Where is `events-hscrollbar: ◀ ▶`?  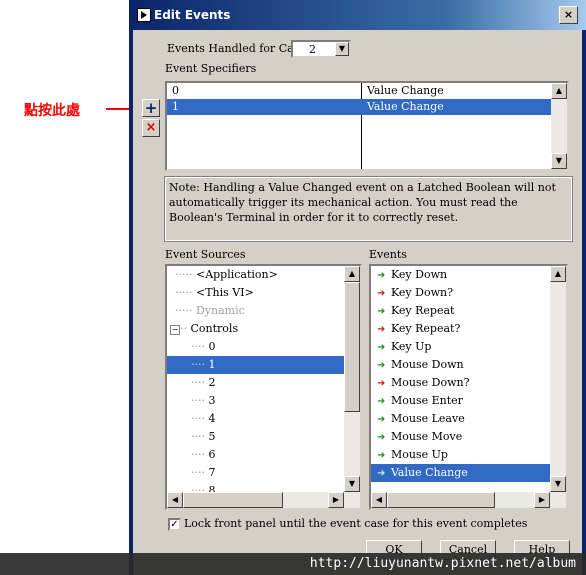
events-hscrollbar: ◀ ▶ is located at coordinates (468, 500).